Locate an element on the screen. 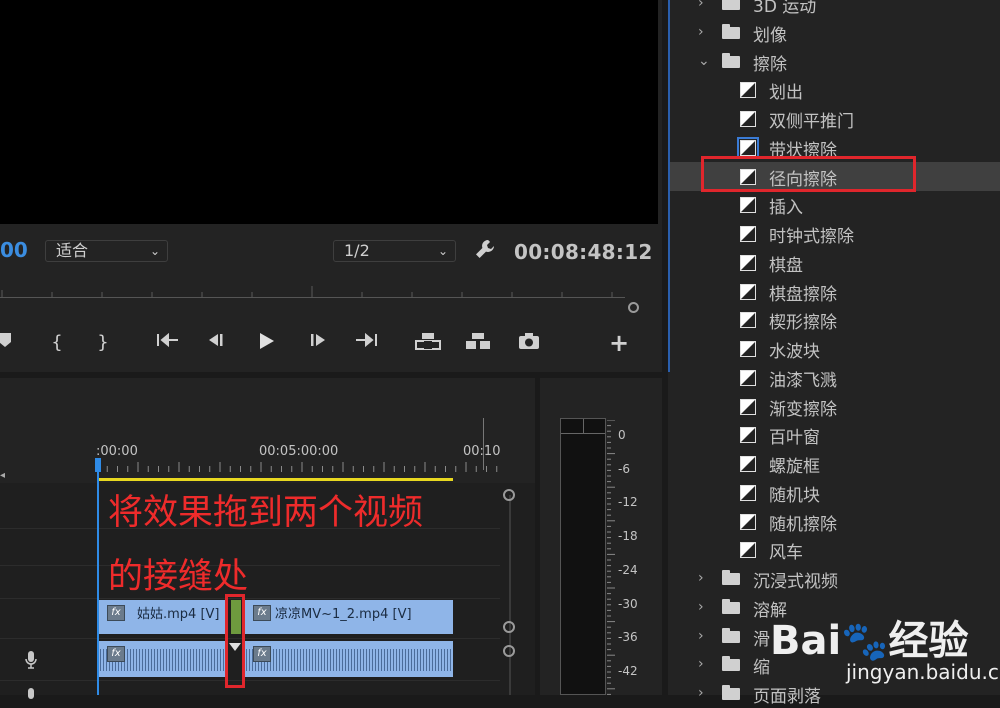 The height and width of the screenshot is (708, 1000). effect-item: 棋盘擦除 is located at coordinates (834, 291).